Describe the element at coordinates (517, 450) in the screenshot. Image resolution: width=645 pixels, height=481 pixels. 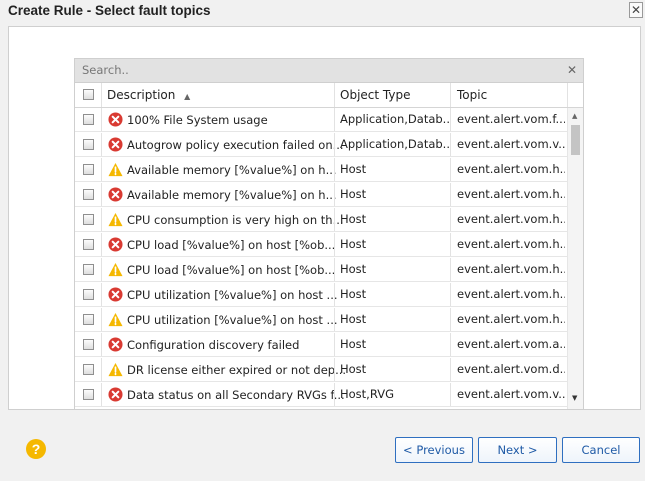
I see `next-button: Next >` at that location.